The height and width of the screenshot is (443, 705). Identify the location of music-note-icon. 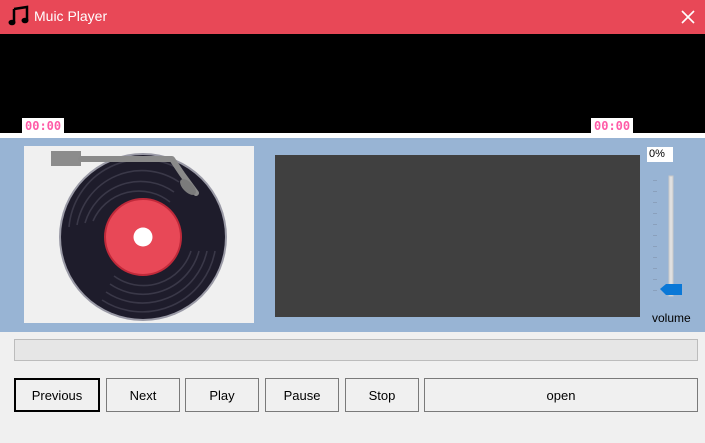
(18, 15).